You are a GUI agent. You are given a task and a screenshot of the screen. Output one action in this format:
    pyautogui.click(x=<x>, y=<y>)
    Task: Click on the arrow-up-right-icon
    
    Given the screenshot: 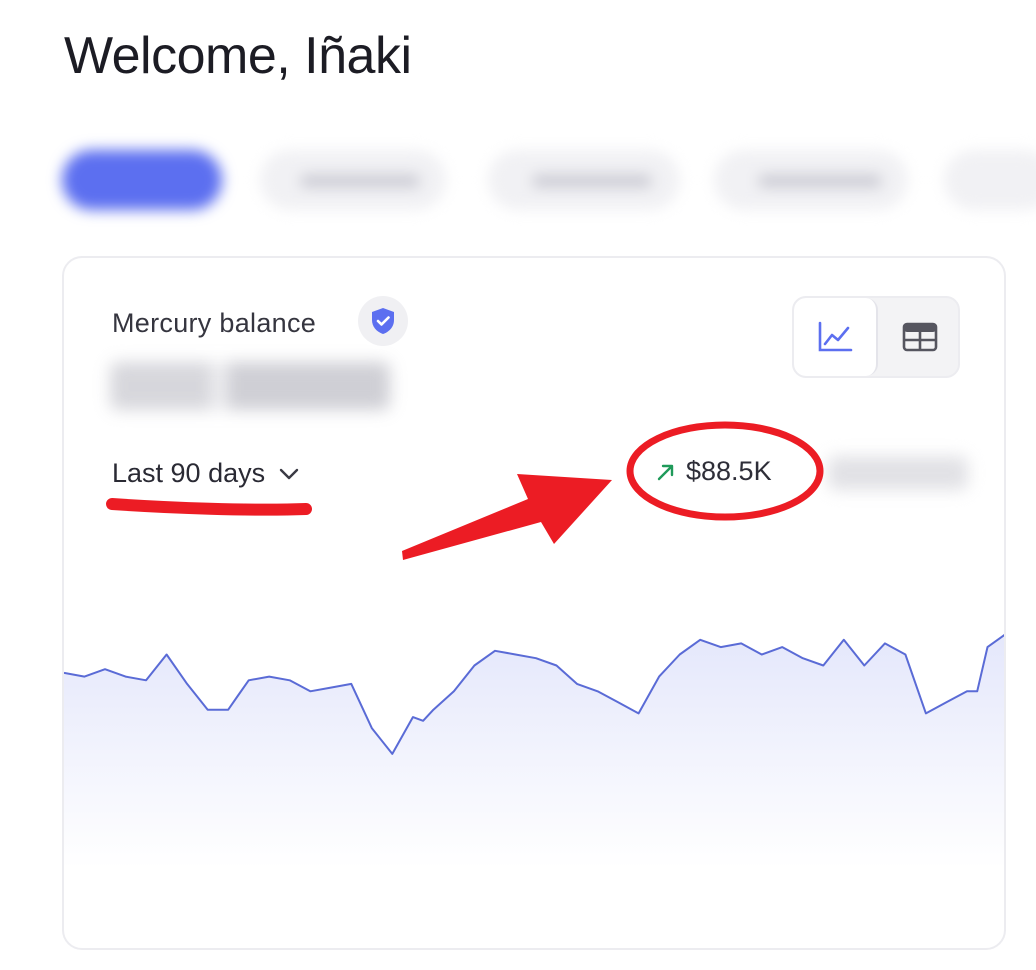 What is the action you would take?
    pyautogui.click(x=665, y=472)
    